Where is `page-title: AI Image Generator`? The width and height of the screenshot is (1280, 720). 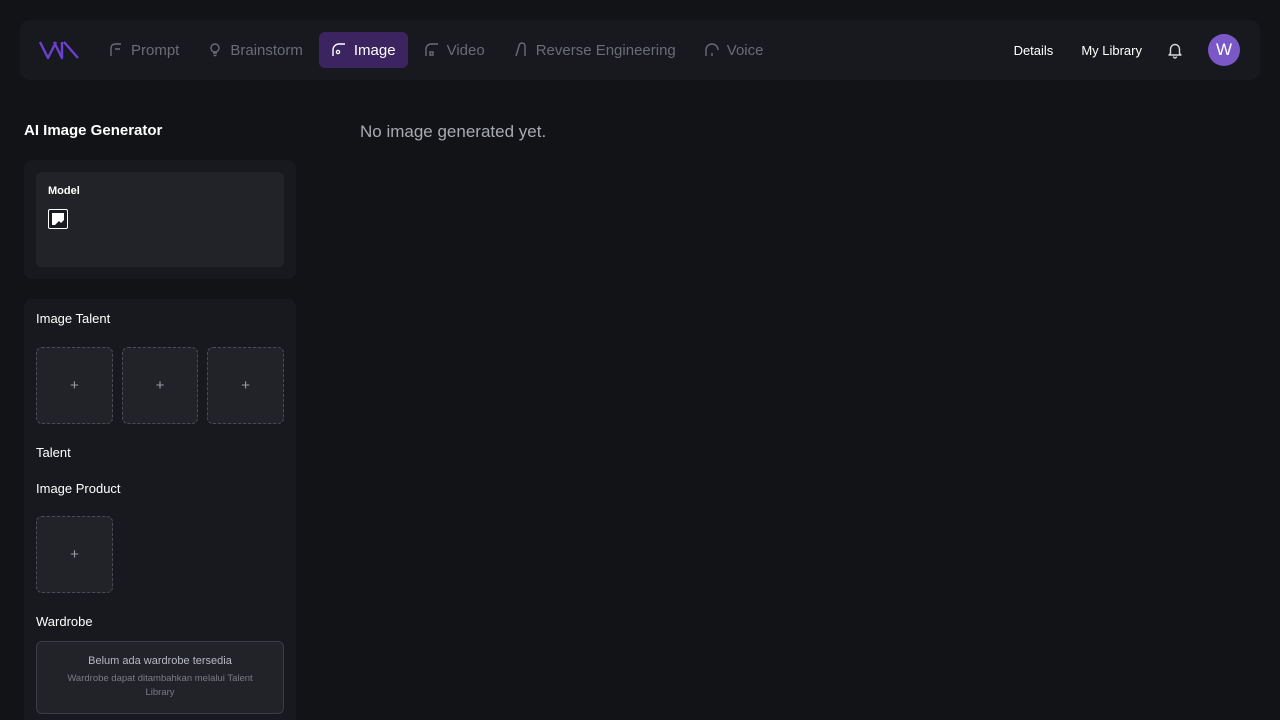 page-title: AI Image Generator is located at coordinates (93, 130).